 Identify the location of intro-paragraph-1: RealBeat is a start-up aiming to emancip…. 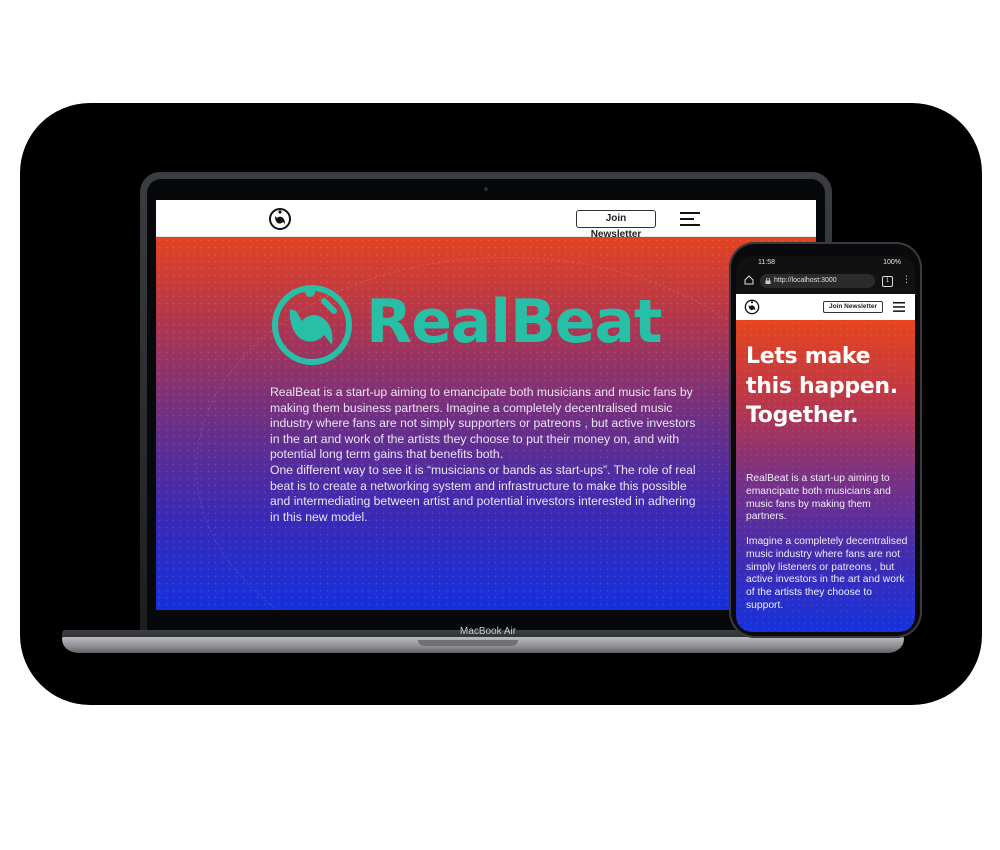
(483, 423).